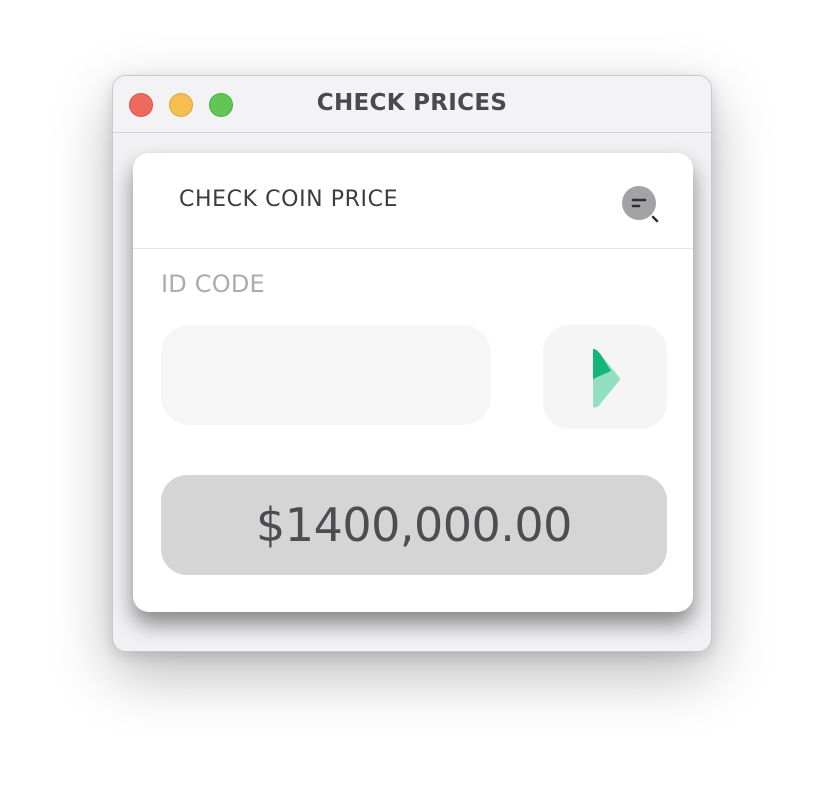  Describe the element at coordinates (326, 375) in the screenshot. I see `id-code-input` at that location.